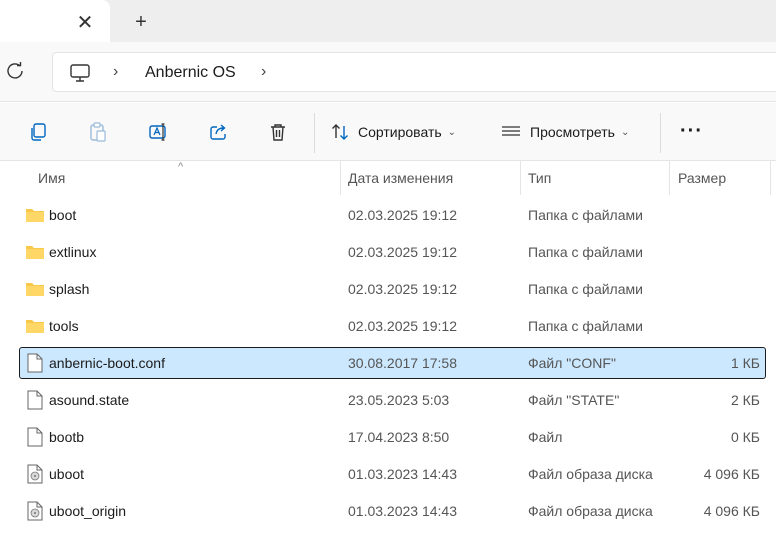  Describe the element at coordinates (55, 21) in the screenshot. I see `active-tab: ✕` at that location.